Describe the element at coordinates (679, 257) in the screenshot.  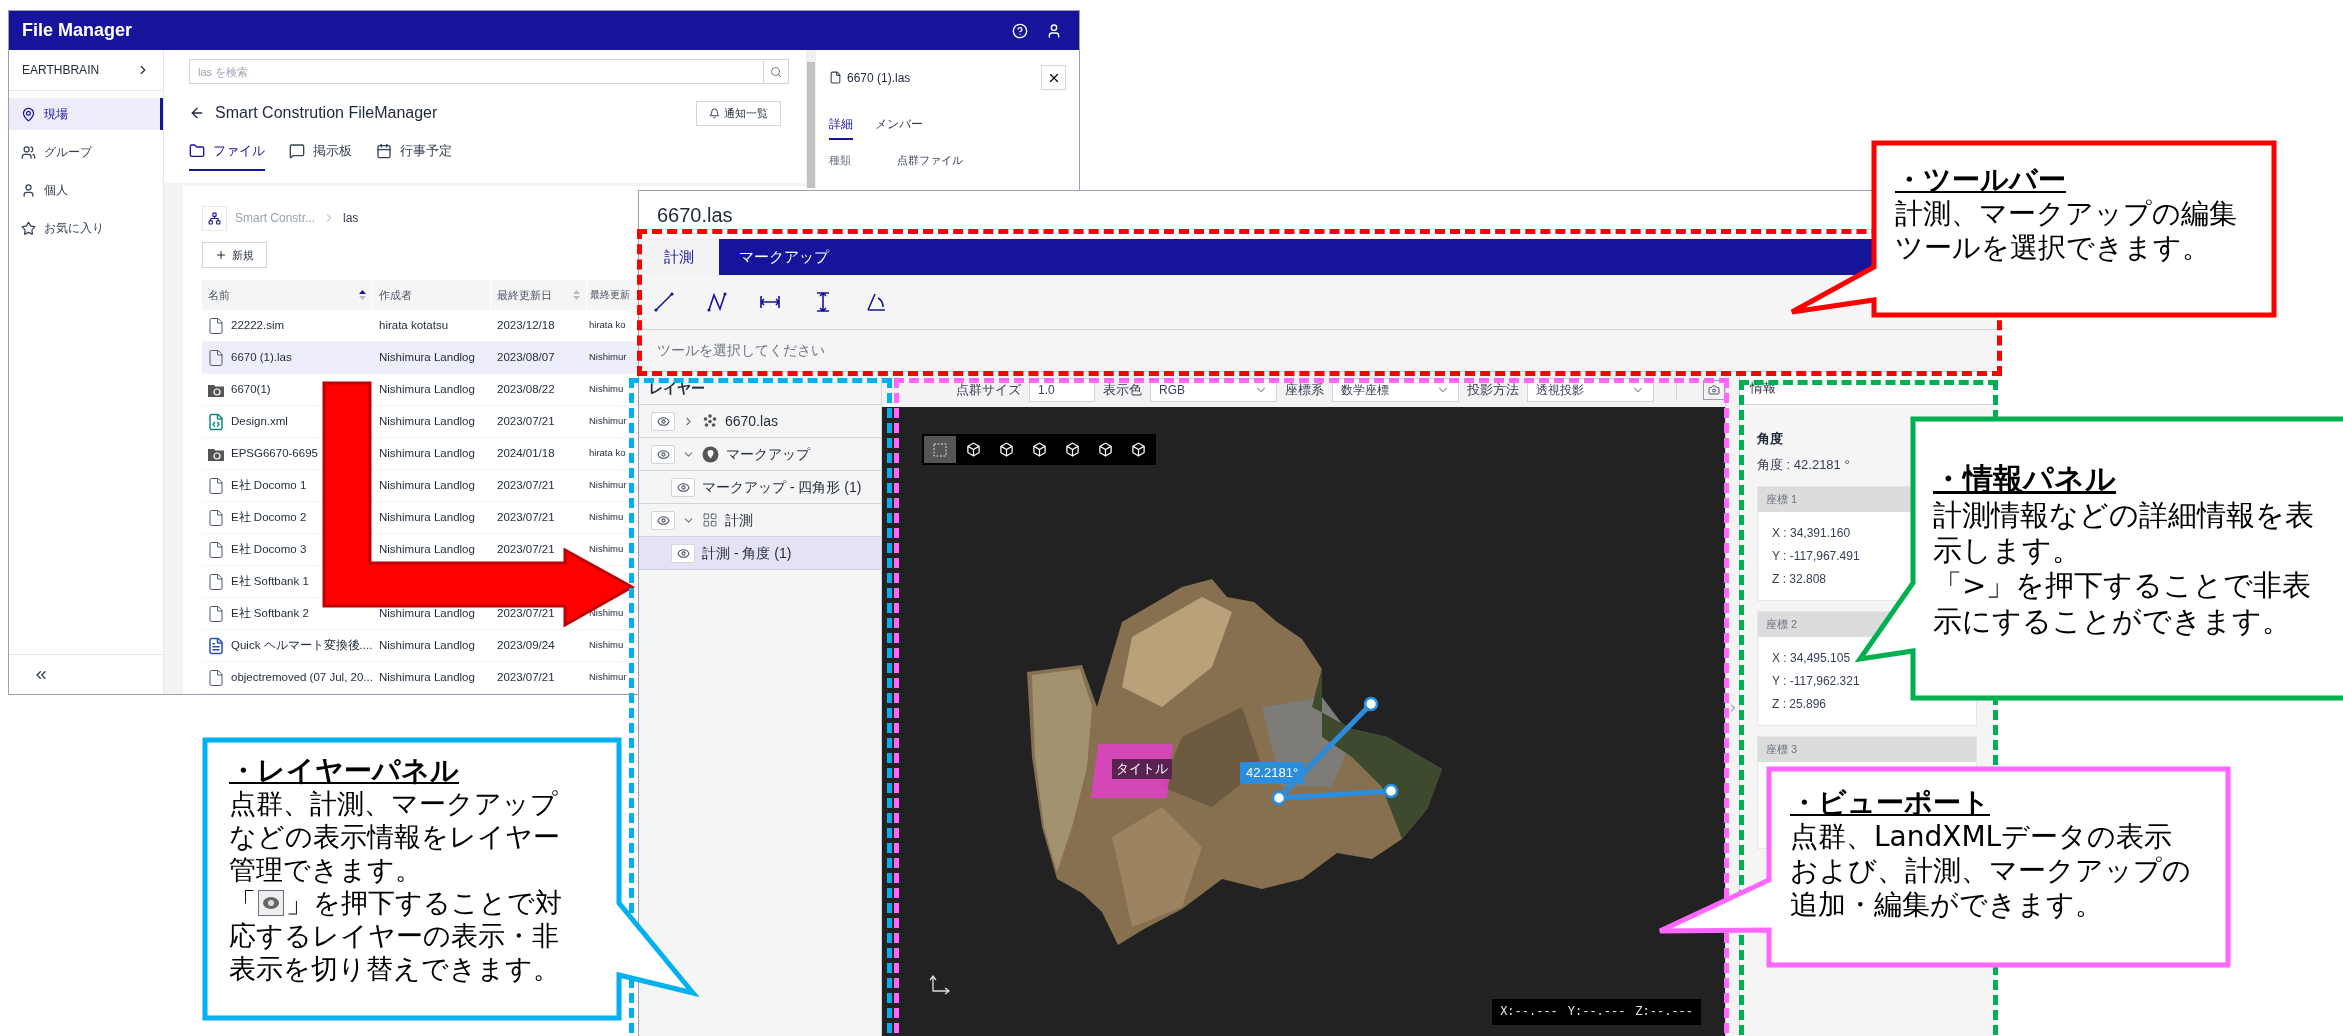
I see `tab: 計測` at that location.